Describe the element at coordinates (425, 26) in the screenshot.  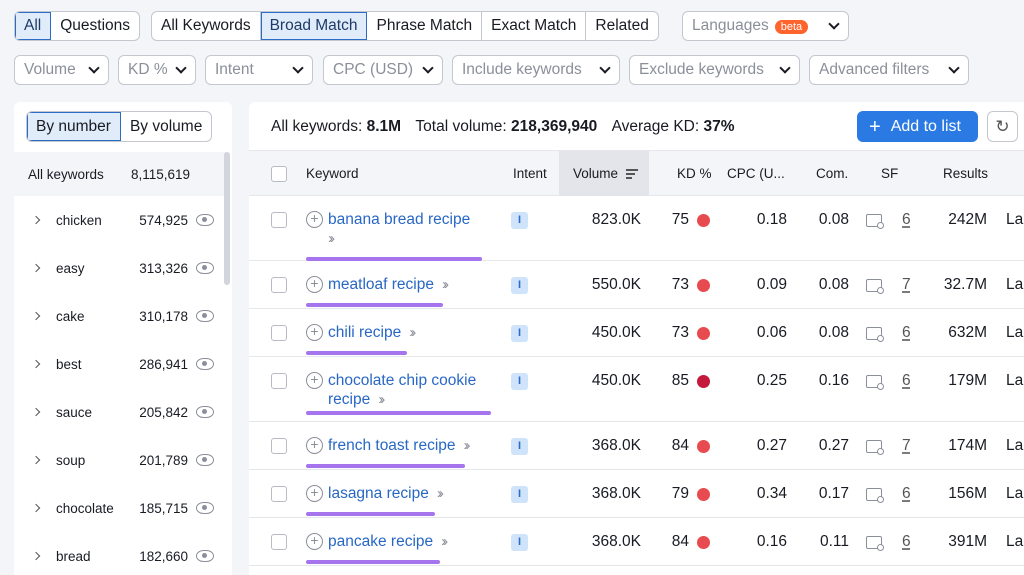
I see `tab-phrase-match: Phrase Match` at that location.